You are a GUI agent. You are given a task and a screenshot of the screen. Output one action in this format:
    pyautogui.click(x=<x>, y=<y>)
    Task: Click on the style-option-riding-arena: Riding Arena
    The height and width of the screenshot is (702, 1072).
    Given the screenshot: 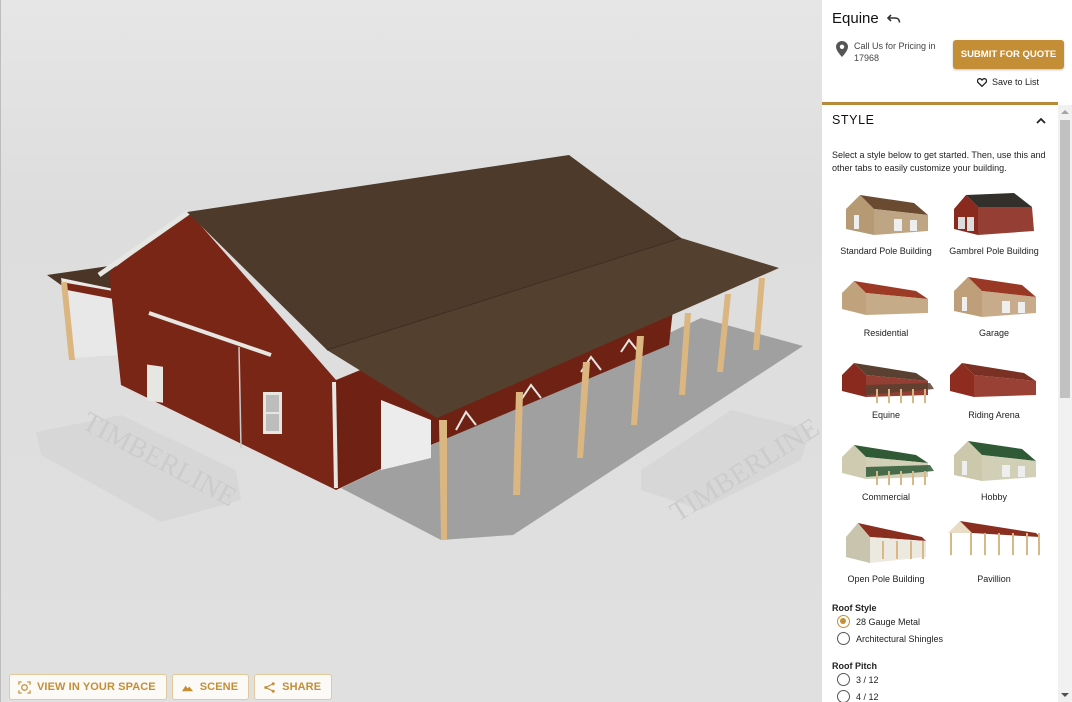 What is the action you would take?
    pyautogui.click(x=994, y=392)
    